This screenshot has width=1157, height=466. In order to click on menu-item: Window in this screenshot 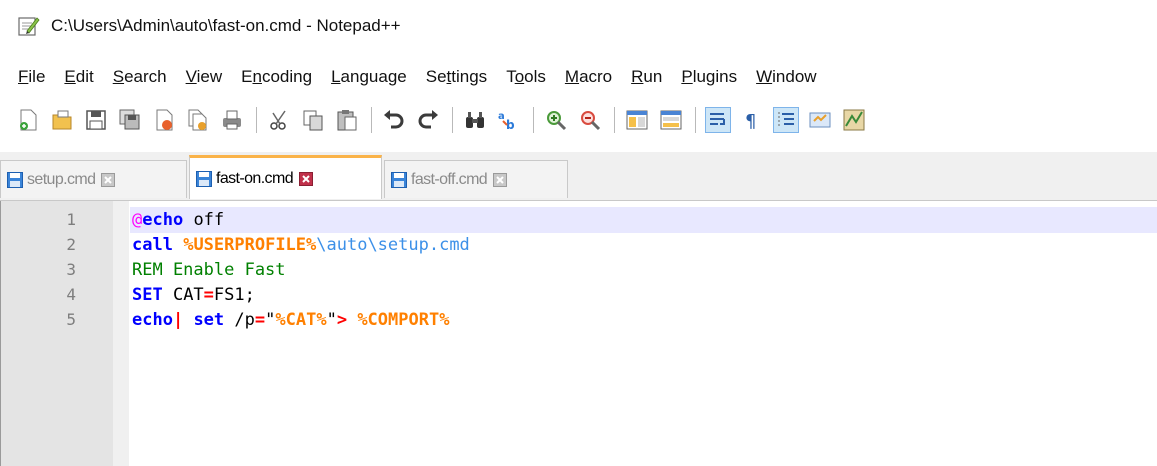, I will do `click(786, 77)`.